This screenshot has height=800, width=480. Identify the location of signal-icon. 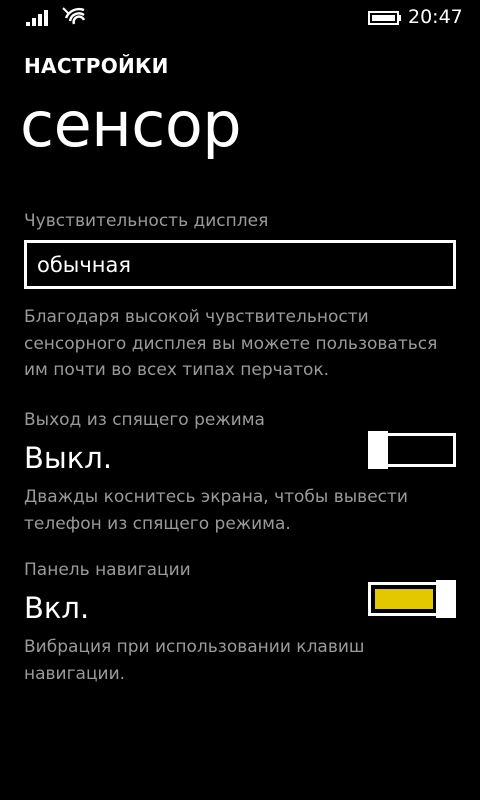
(37, 18).